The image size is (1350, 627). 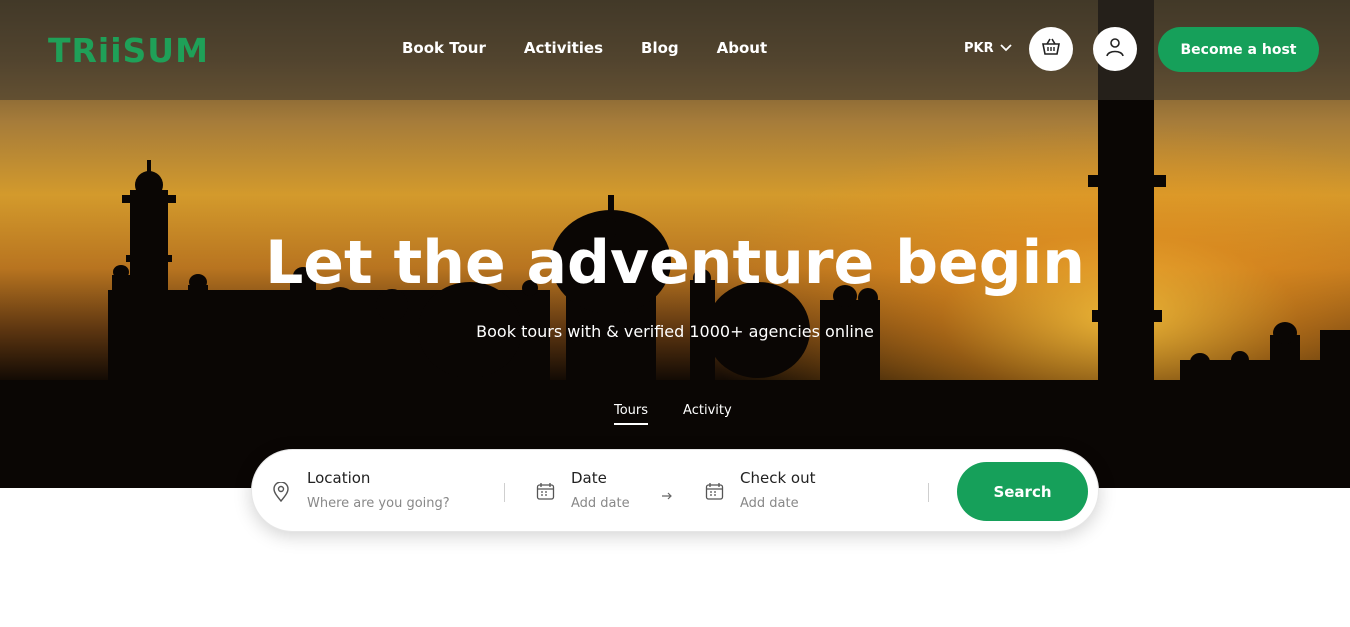 I want to click on search-tabs: Tours Activity, so click(x=673, y=414).